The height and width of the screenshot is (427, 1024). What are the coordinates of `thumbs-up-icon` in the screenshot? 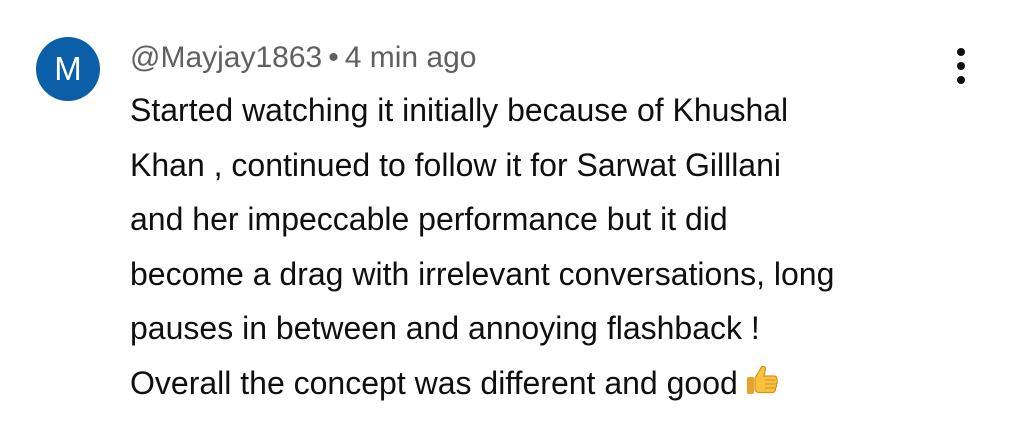 It's located at (762, 387).